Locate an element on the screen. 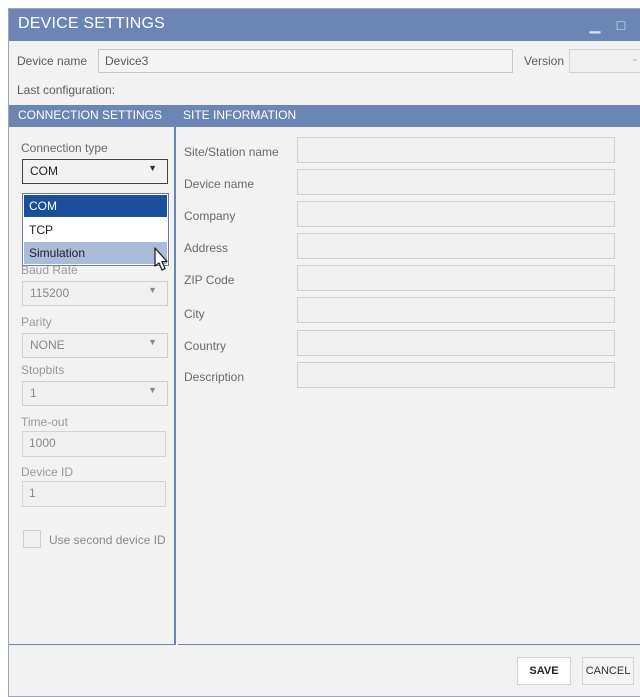 The image size is (640, 697). site-station-name-label: Site/Station name is located at coordinates (231, 152).